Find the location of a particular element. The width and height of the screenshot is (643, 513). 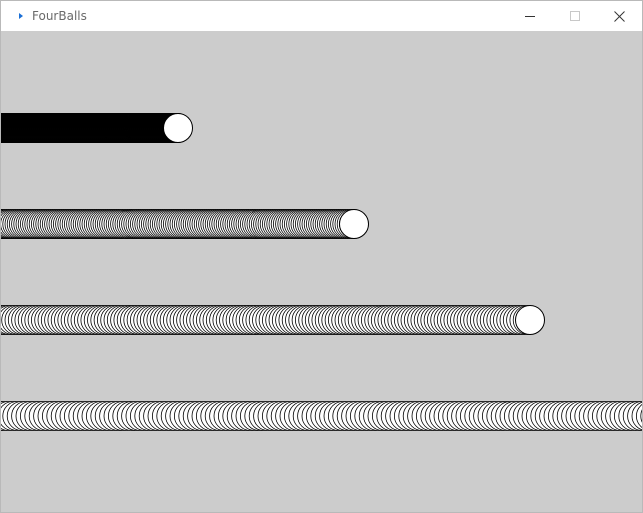

minimize-icon is located at coordinates (529, 16).